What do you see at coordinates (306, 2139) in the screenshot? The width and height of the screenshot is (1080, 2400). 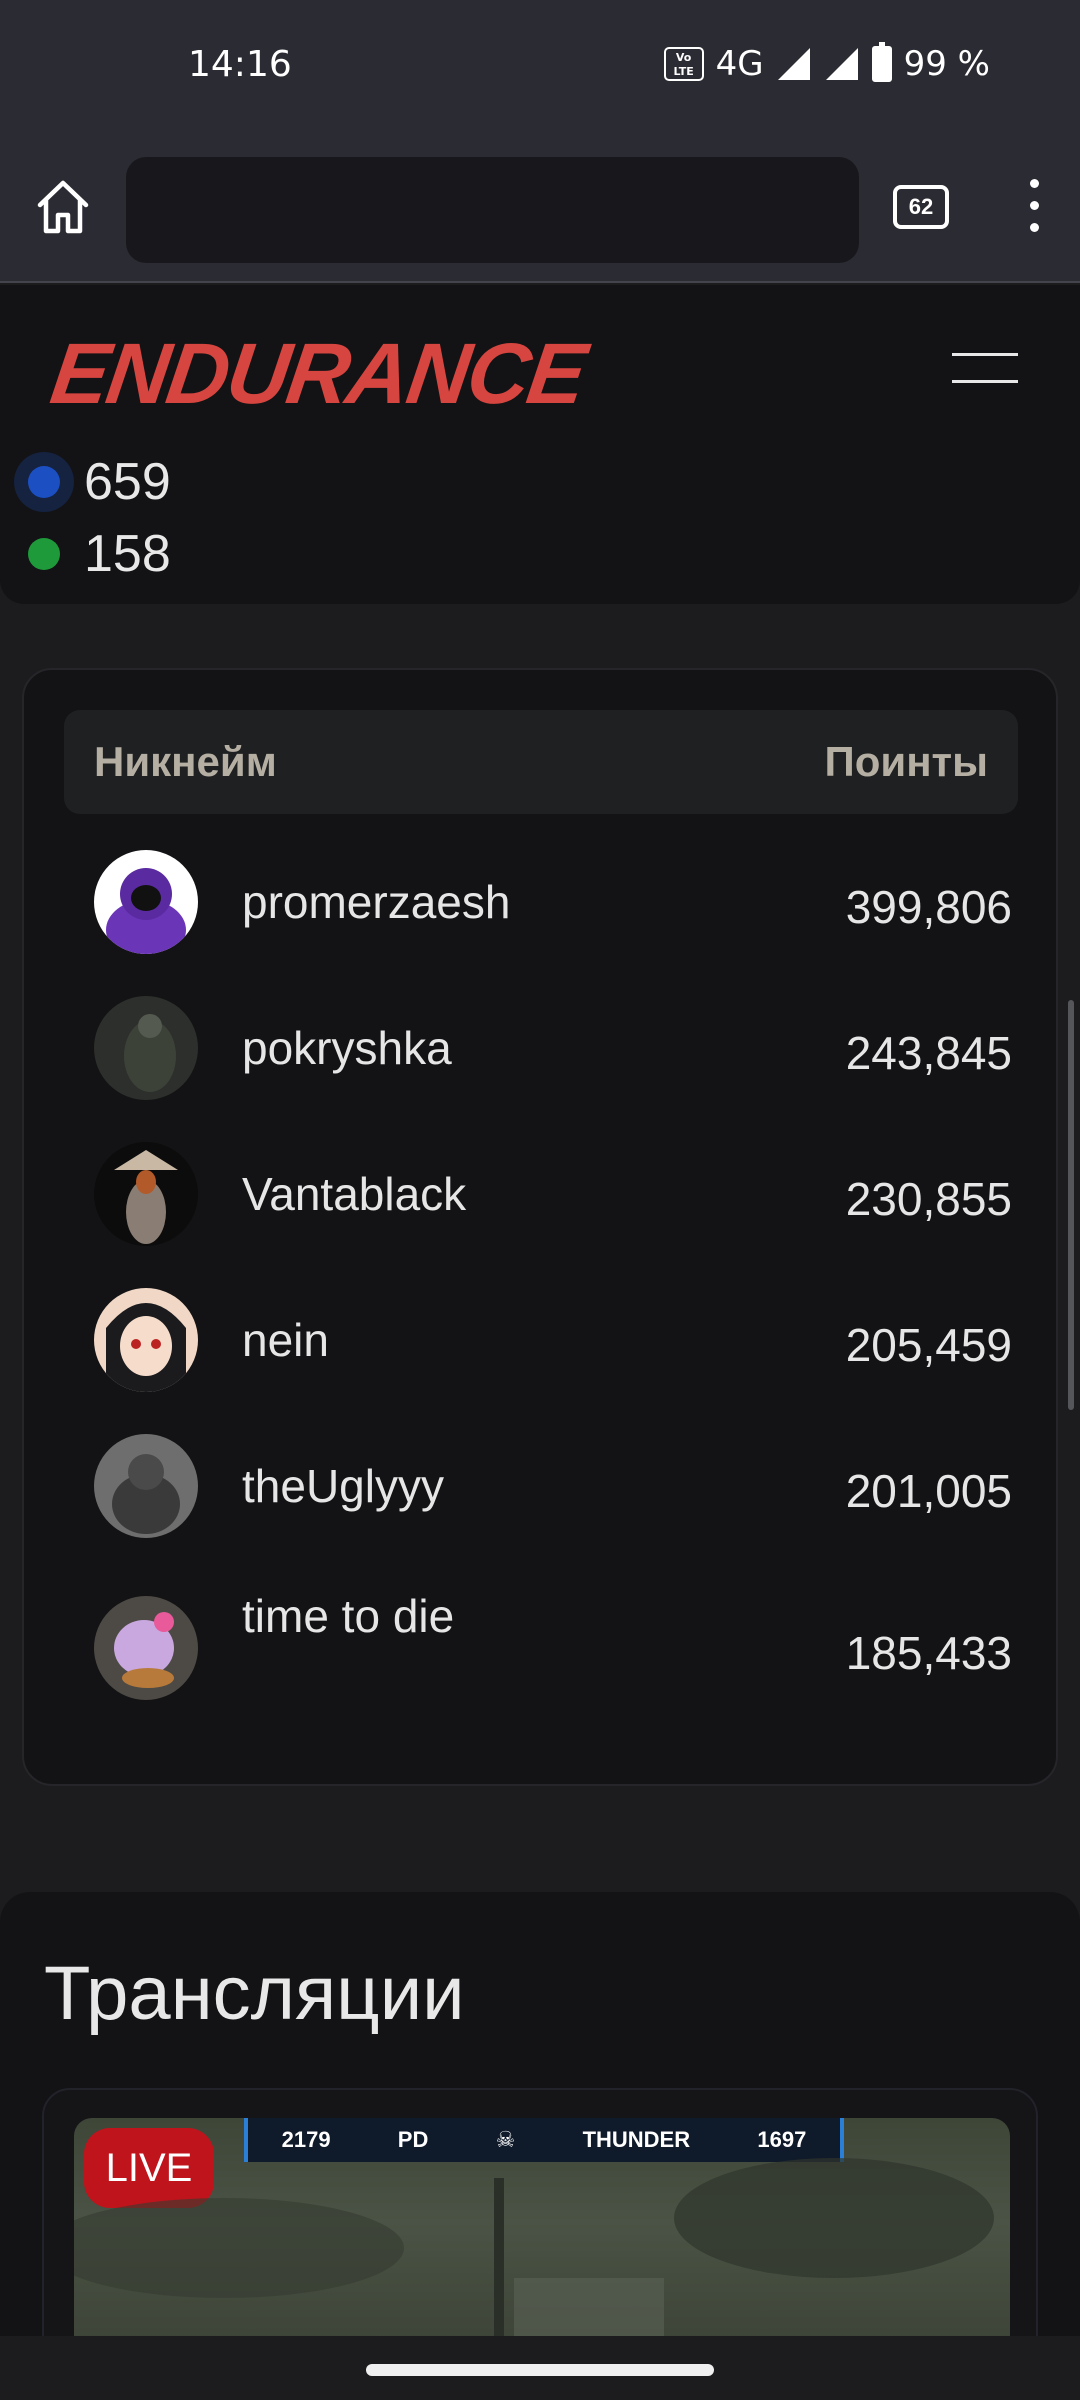 I see `hud-score-left: 2179` at bounding box center [306, 2139].